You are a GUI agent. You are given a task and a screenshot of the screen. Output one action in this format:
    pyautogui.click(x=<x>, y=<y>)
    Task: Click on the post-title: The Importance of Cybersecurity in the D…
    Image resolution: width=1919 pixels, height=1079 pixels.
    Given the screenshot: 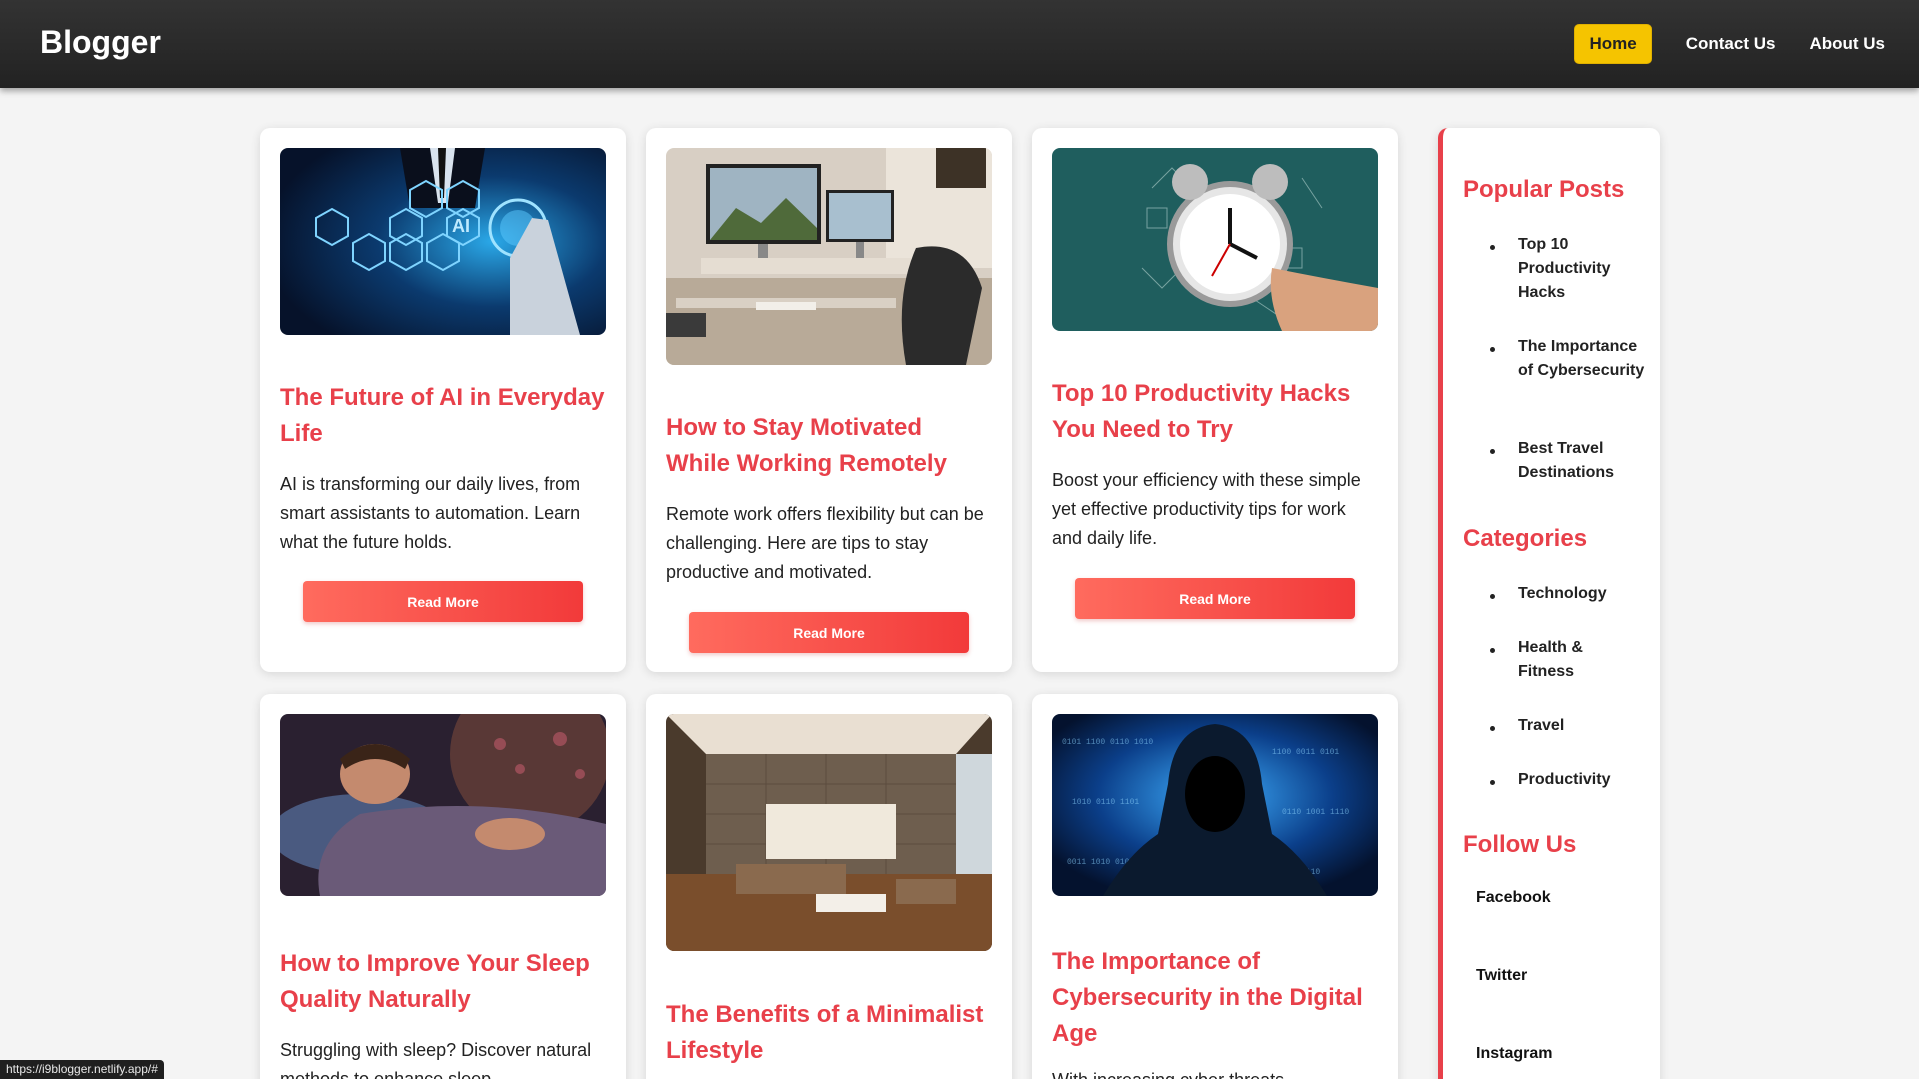 What is the action you would take?
    pyautogui.click(x=1215, y=998)
    